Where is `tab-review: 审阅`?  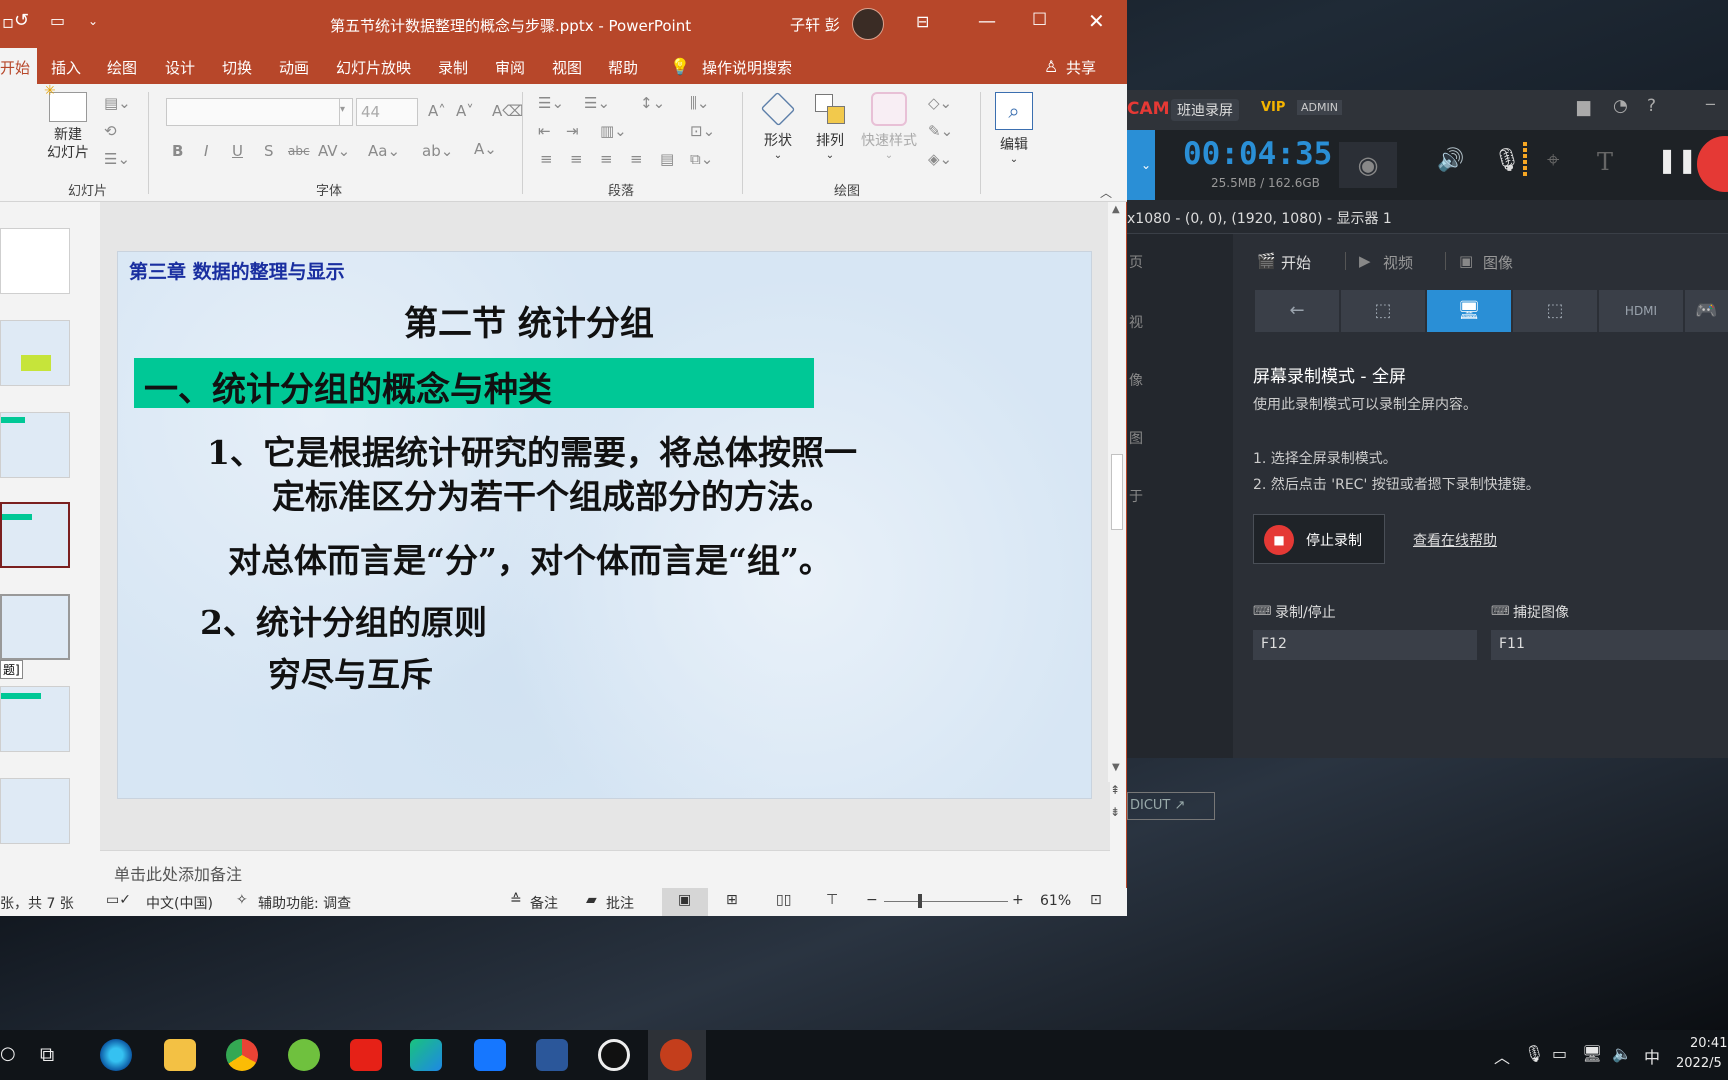
tab-review: 审阅 is located at coordinates (510, 67).